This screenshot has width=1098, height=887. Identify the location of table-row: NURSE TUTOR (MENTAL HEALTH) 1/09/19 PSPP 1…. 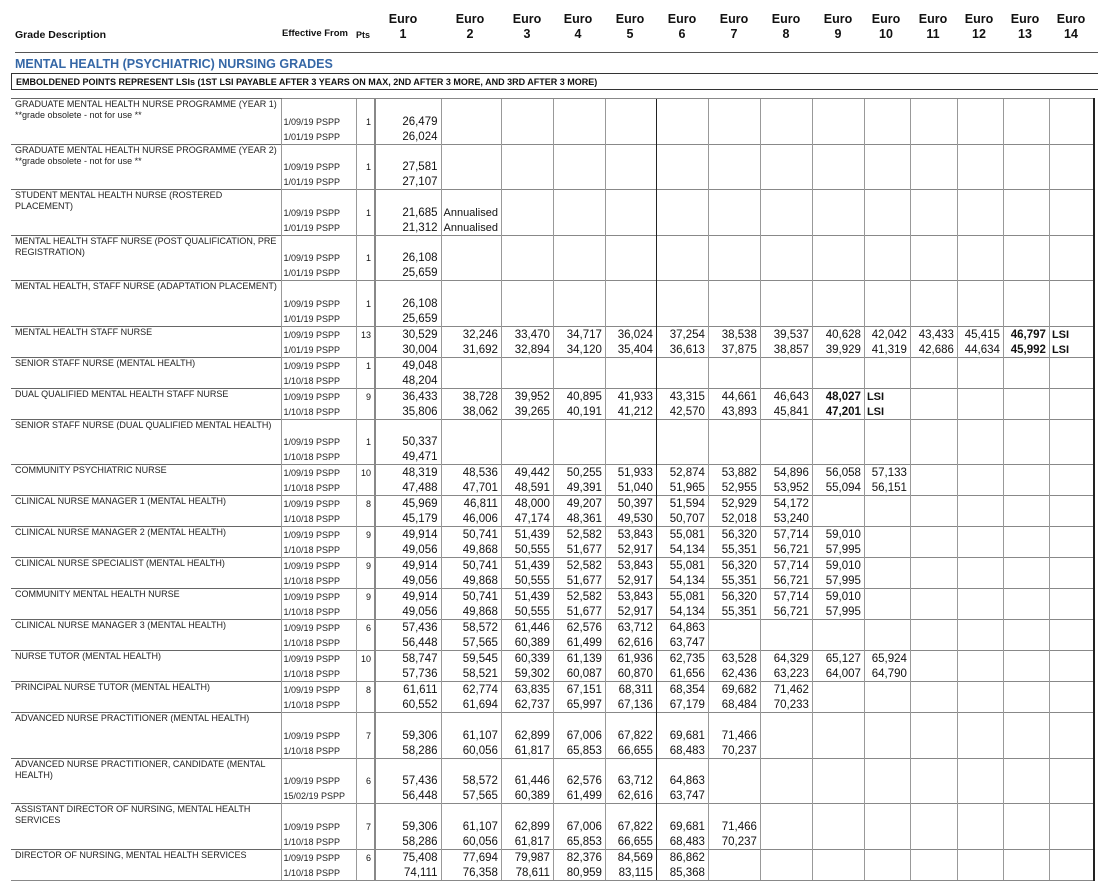
(553, 658).